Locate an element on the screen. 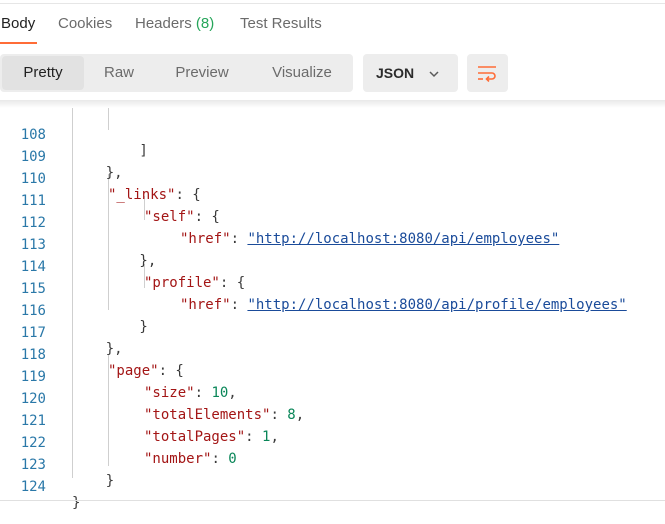 The image size is (665, 524). code-line: 110 "_links": { is located at coordinates (332, 177).